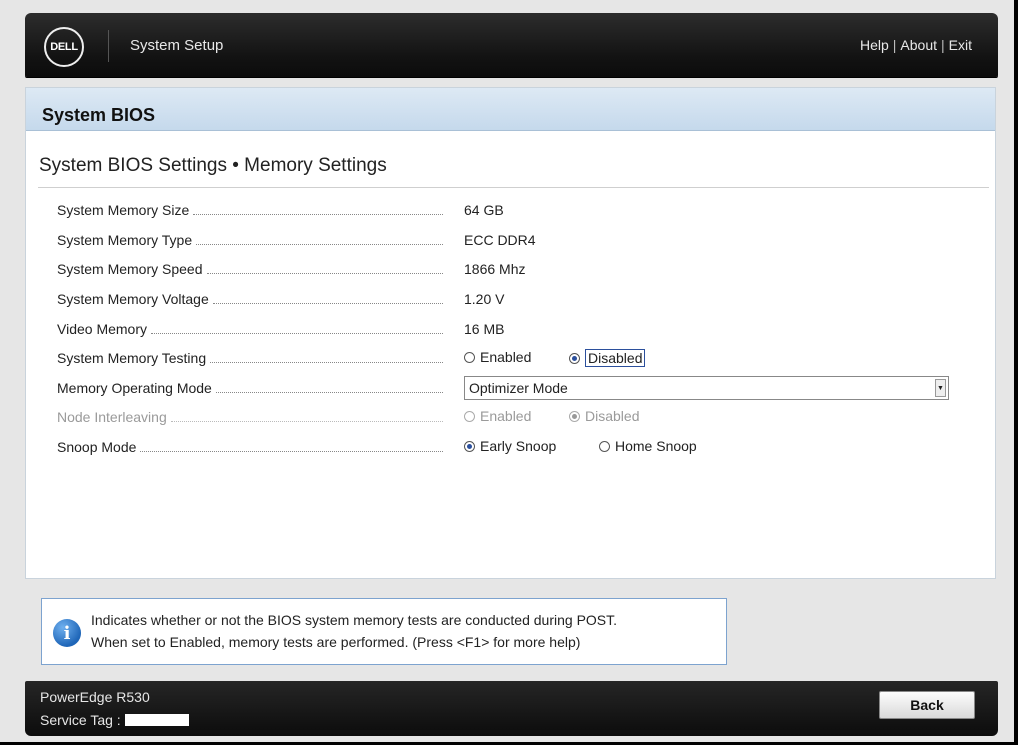 This screenshot has width=1018, height=745. I want to click on model-name: PowerEdge R530, so click(95, 697).